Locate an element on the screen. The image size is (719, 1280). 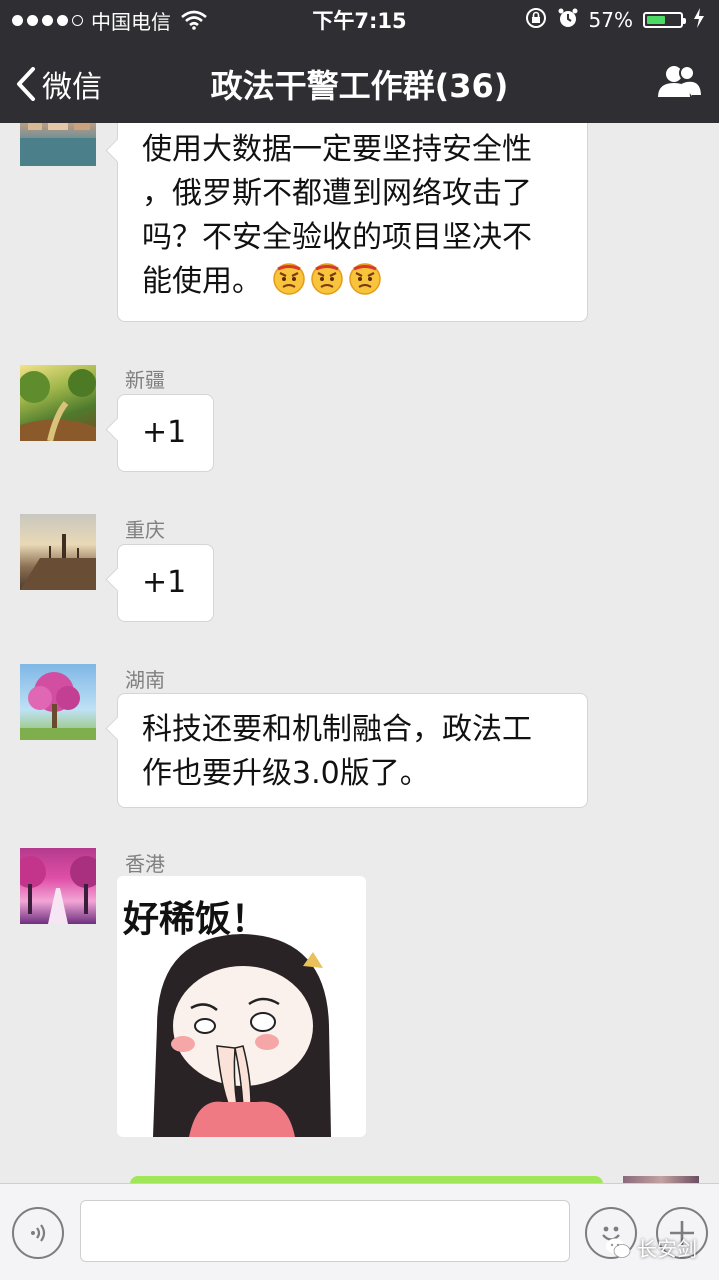
message-input is located at coordinates (325, 1231).